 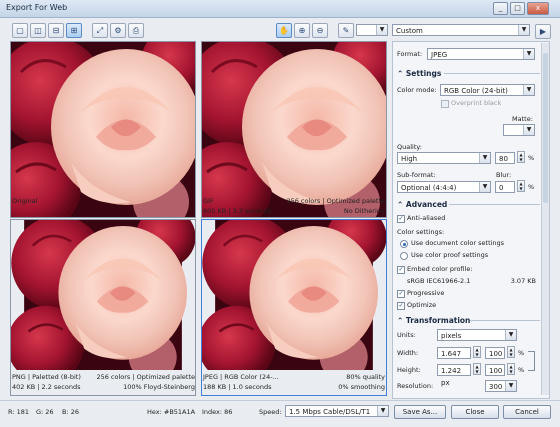 I want to click on color-mode-label: Color mode:, so click(x=417, y=90).